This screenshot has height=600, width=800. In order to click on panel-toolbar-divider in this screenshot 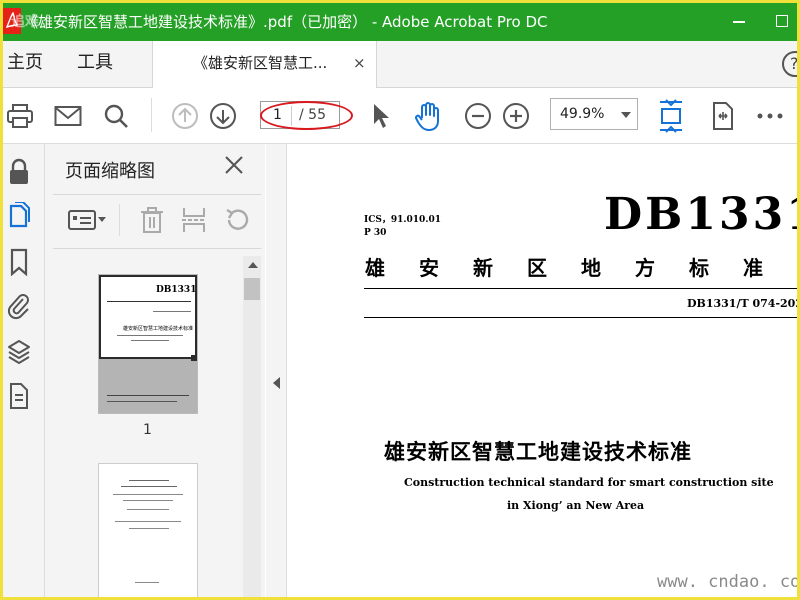, I will do `click(119, 220)`.